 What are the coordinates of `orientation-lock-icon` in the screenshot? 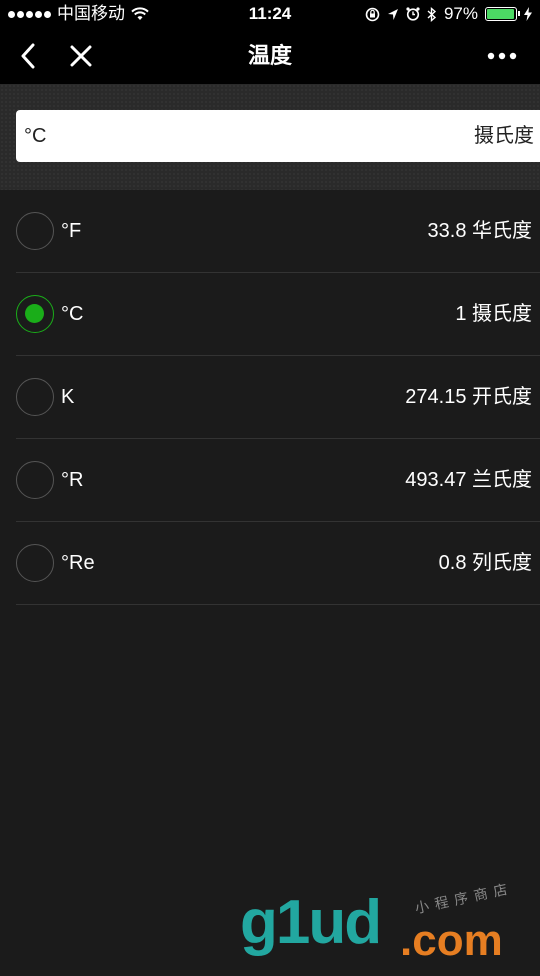 It's located at (372, 14).